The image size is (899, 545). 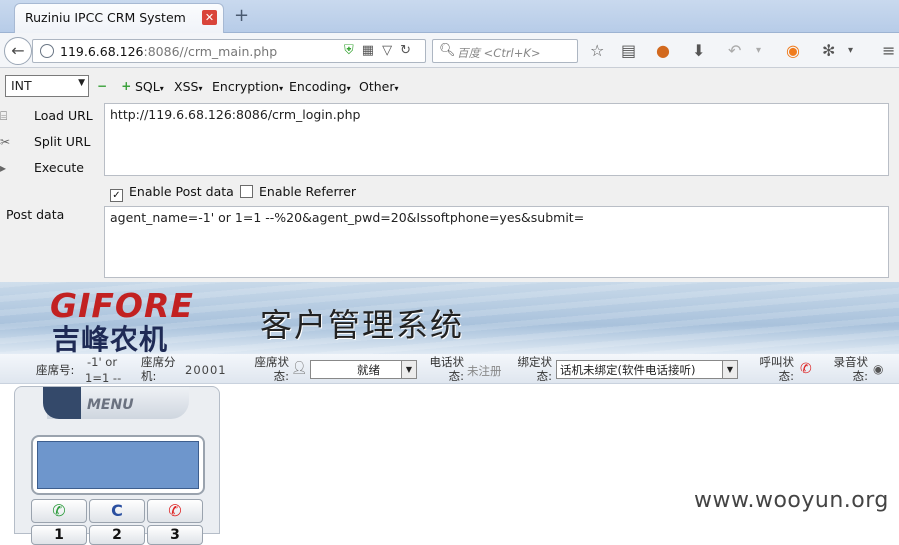 I want to click on hangup-phone-icon: ✆, so click(x=175, y=510).